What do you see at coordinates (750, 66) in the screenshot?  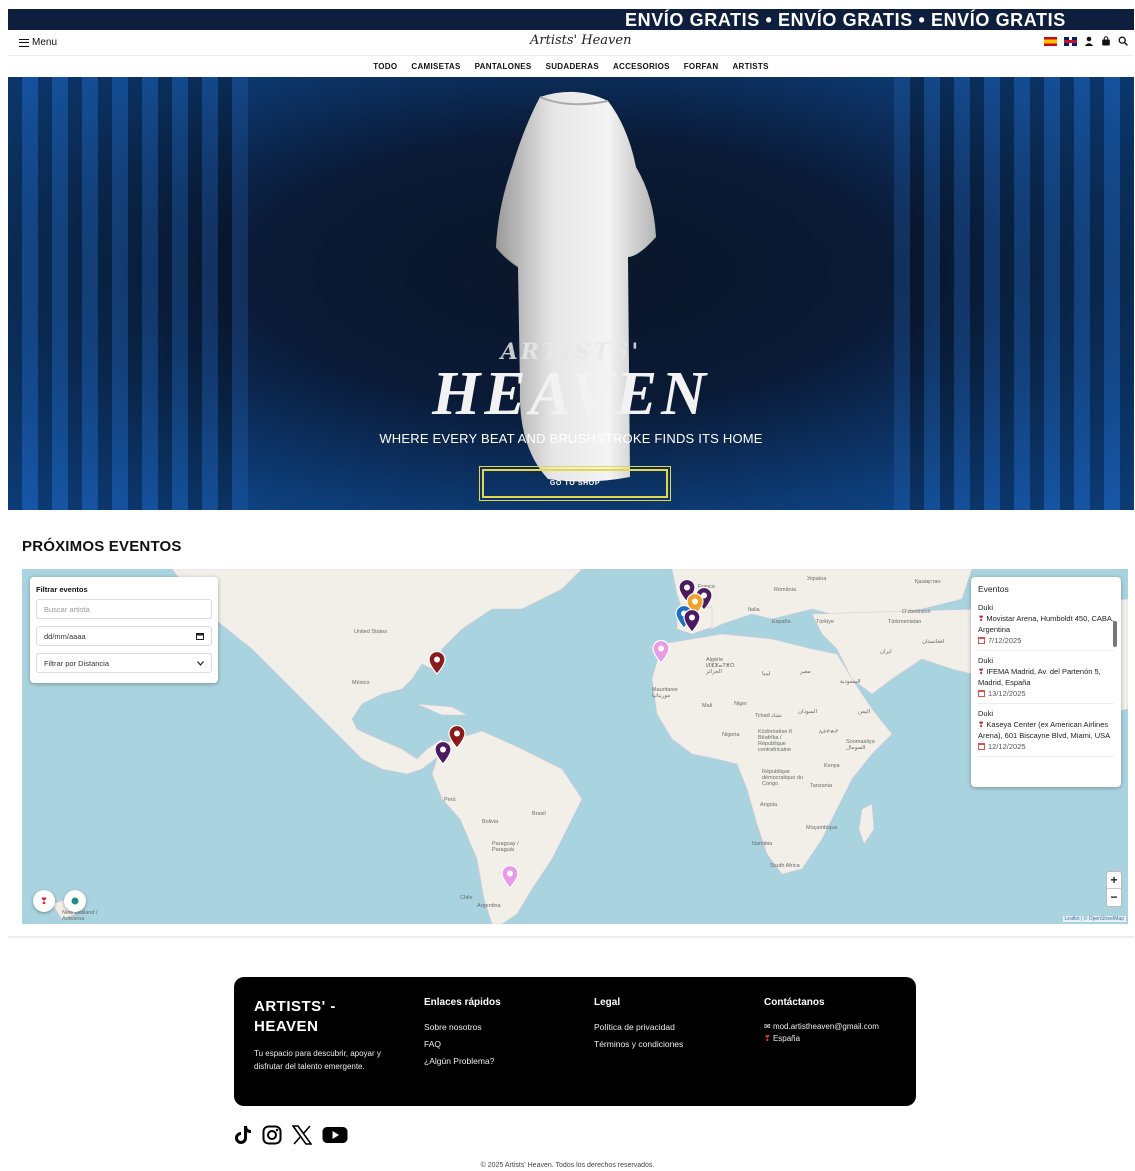 I see `nav-artists: ARTISTS` at bounding box center [750, 66].